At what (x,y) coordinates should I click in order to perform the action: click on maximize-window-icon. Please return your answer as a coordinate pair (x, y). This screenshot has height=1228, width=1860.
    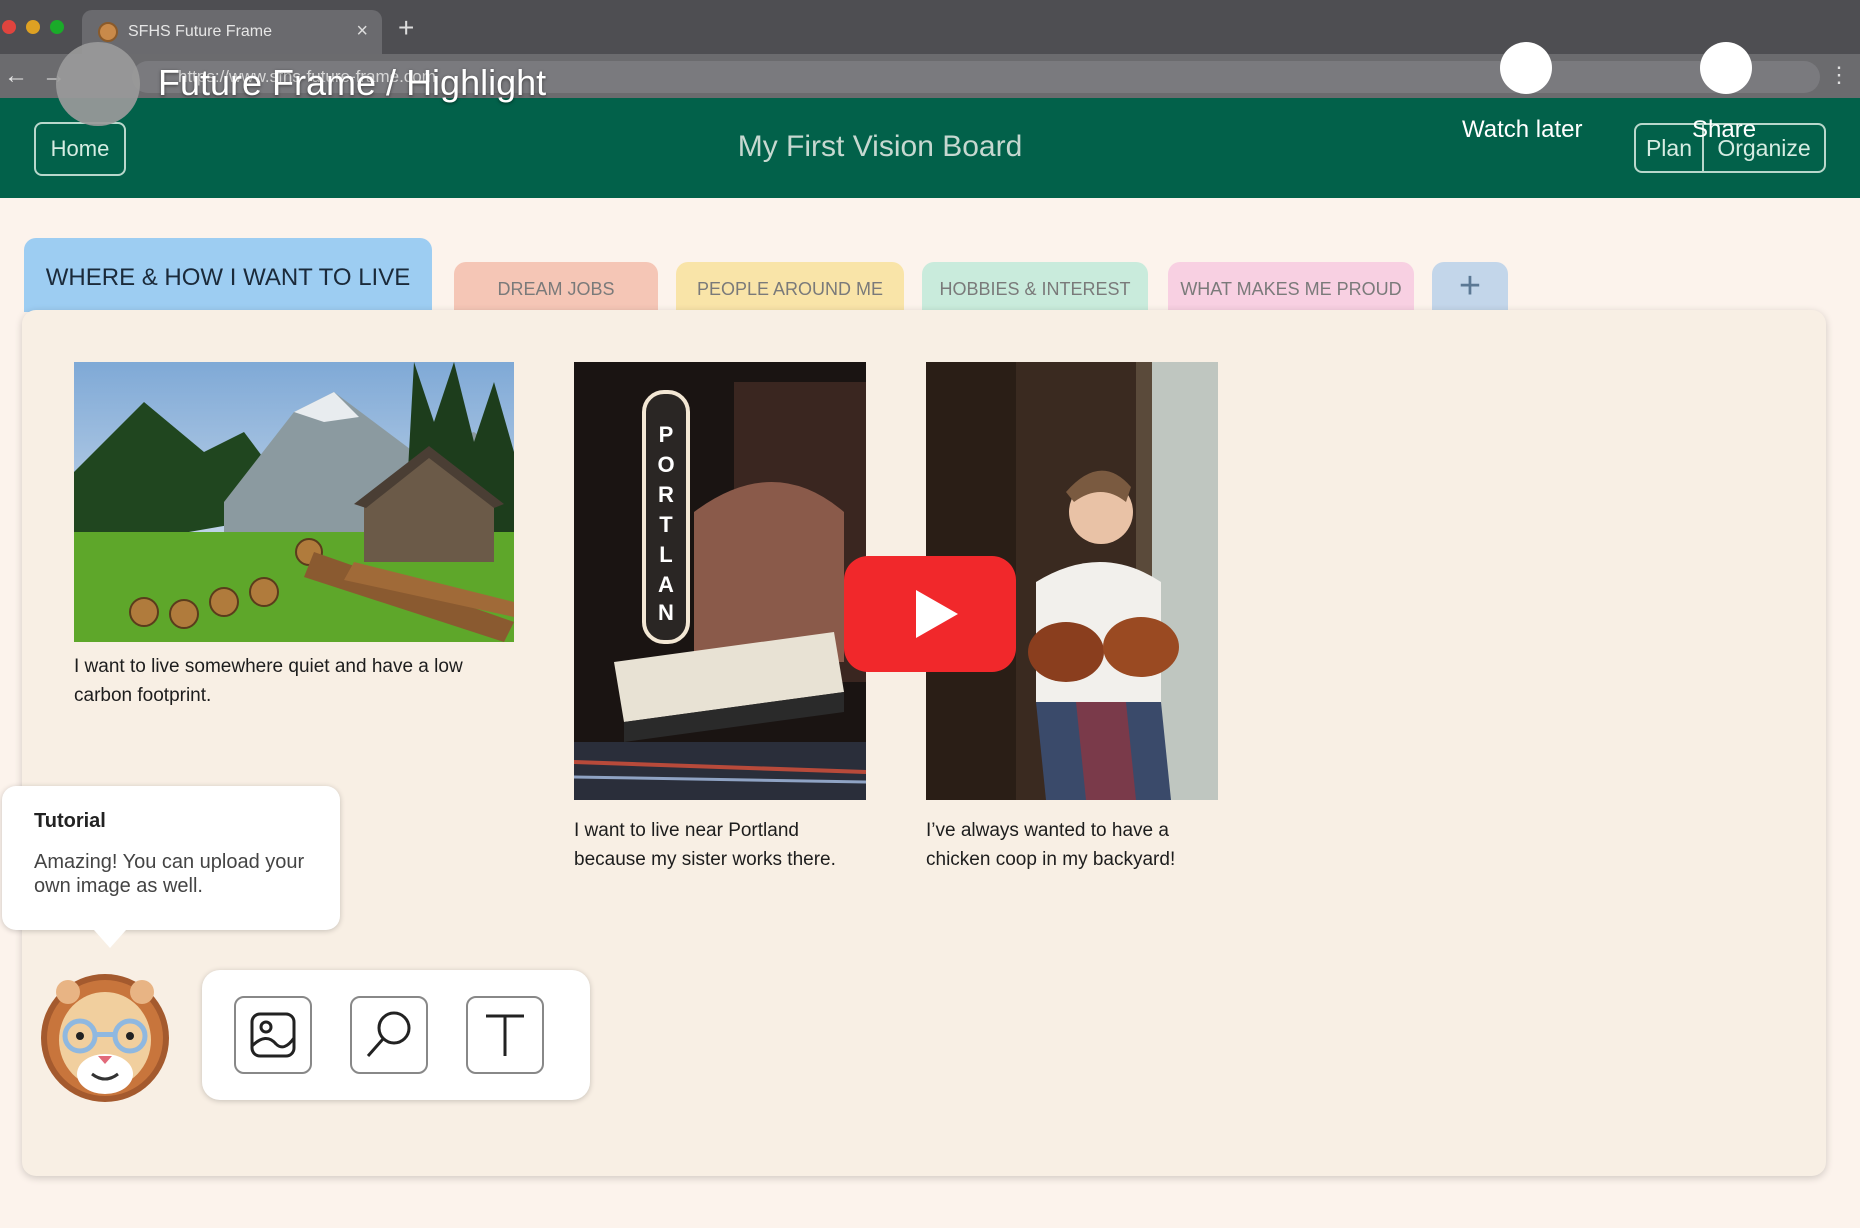
    Looking at the image, I should click on (57, 27).